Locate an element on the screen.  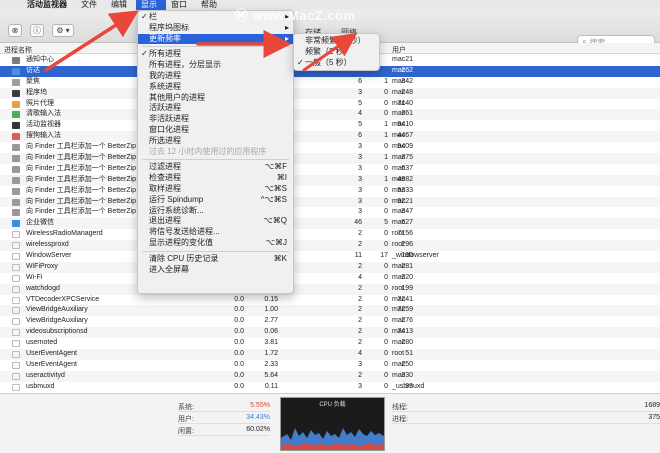
menu-help: 帮助 is located at coordinates (211, 5).